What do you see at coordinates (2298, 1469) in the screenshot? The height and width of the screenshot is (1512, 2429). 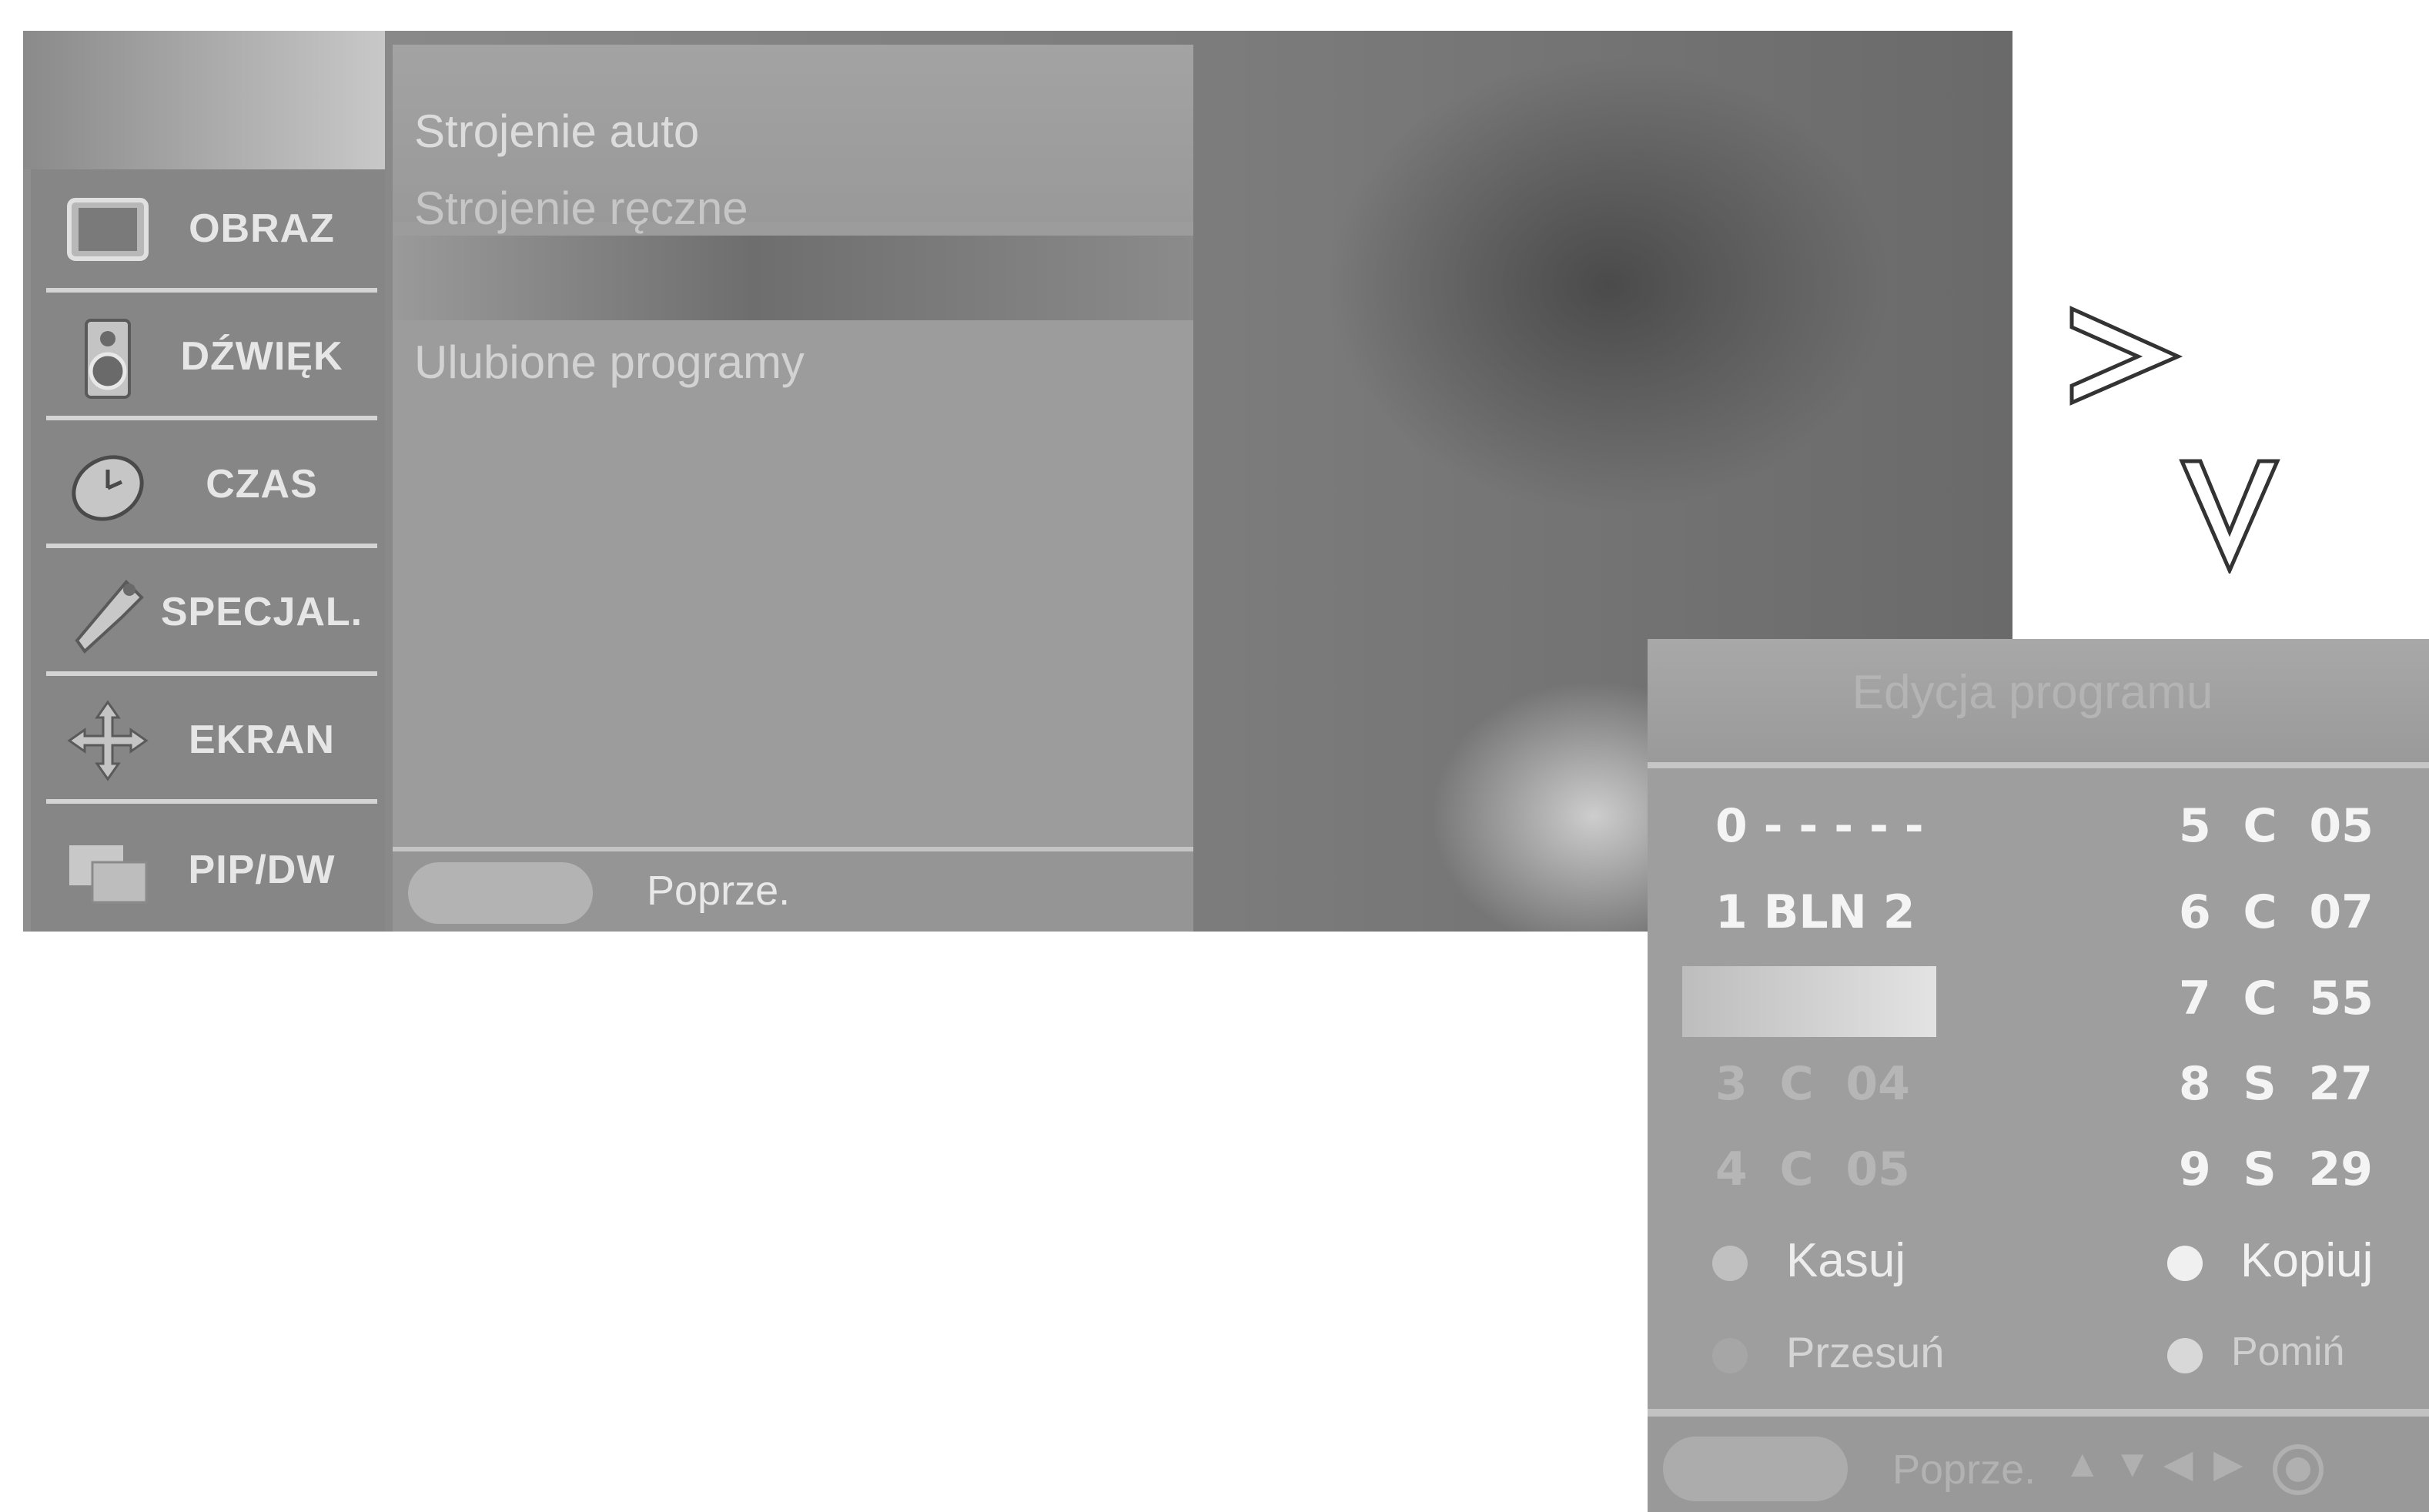 I see `ok-button-icon` at bounding box center [2298, 1469].